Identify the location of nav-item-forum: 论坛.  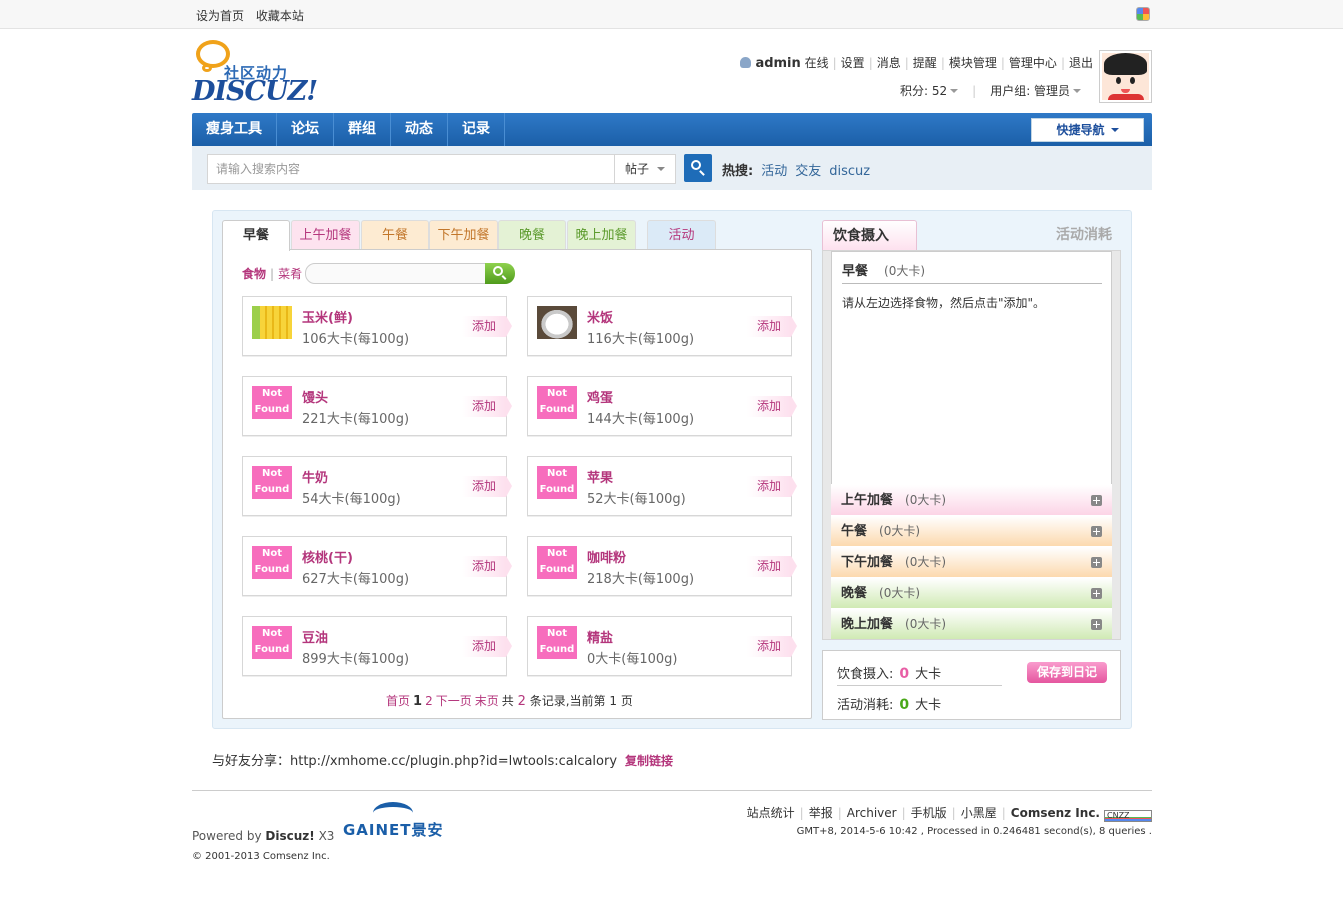
(305, 129).